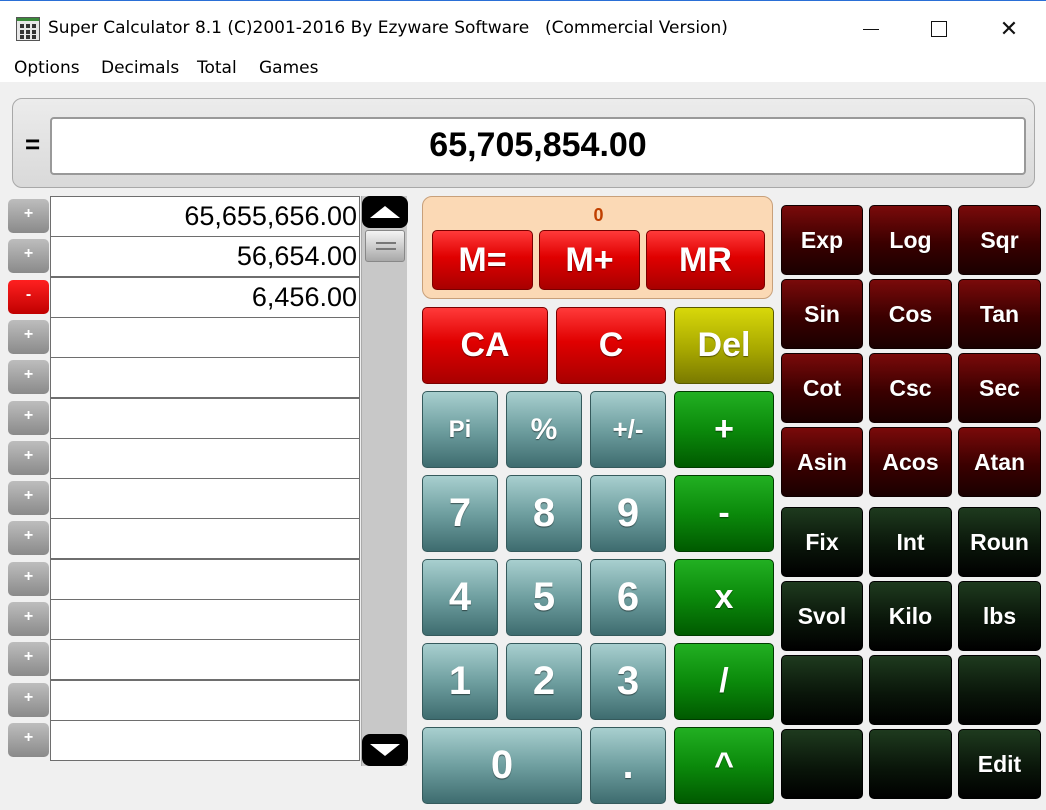 The height and width of the screenshot is (810, 1046). I want to click on digit-9-button: 9, so click(628, 513).